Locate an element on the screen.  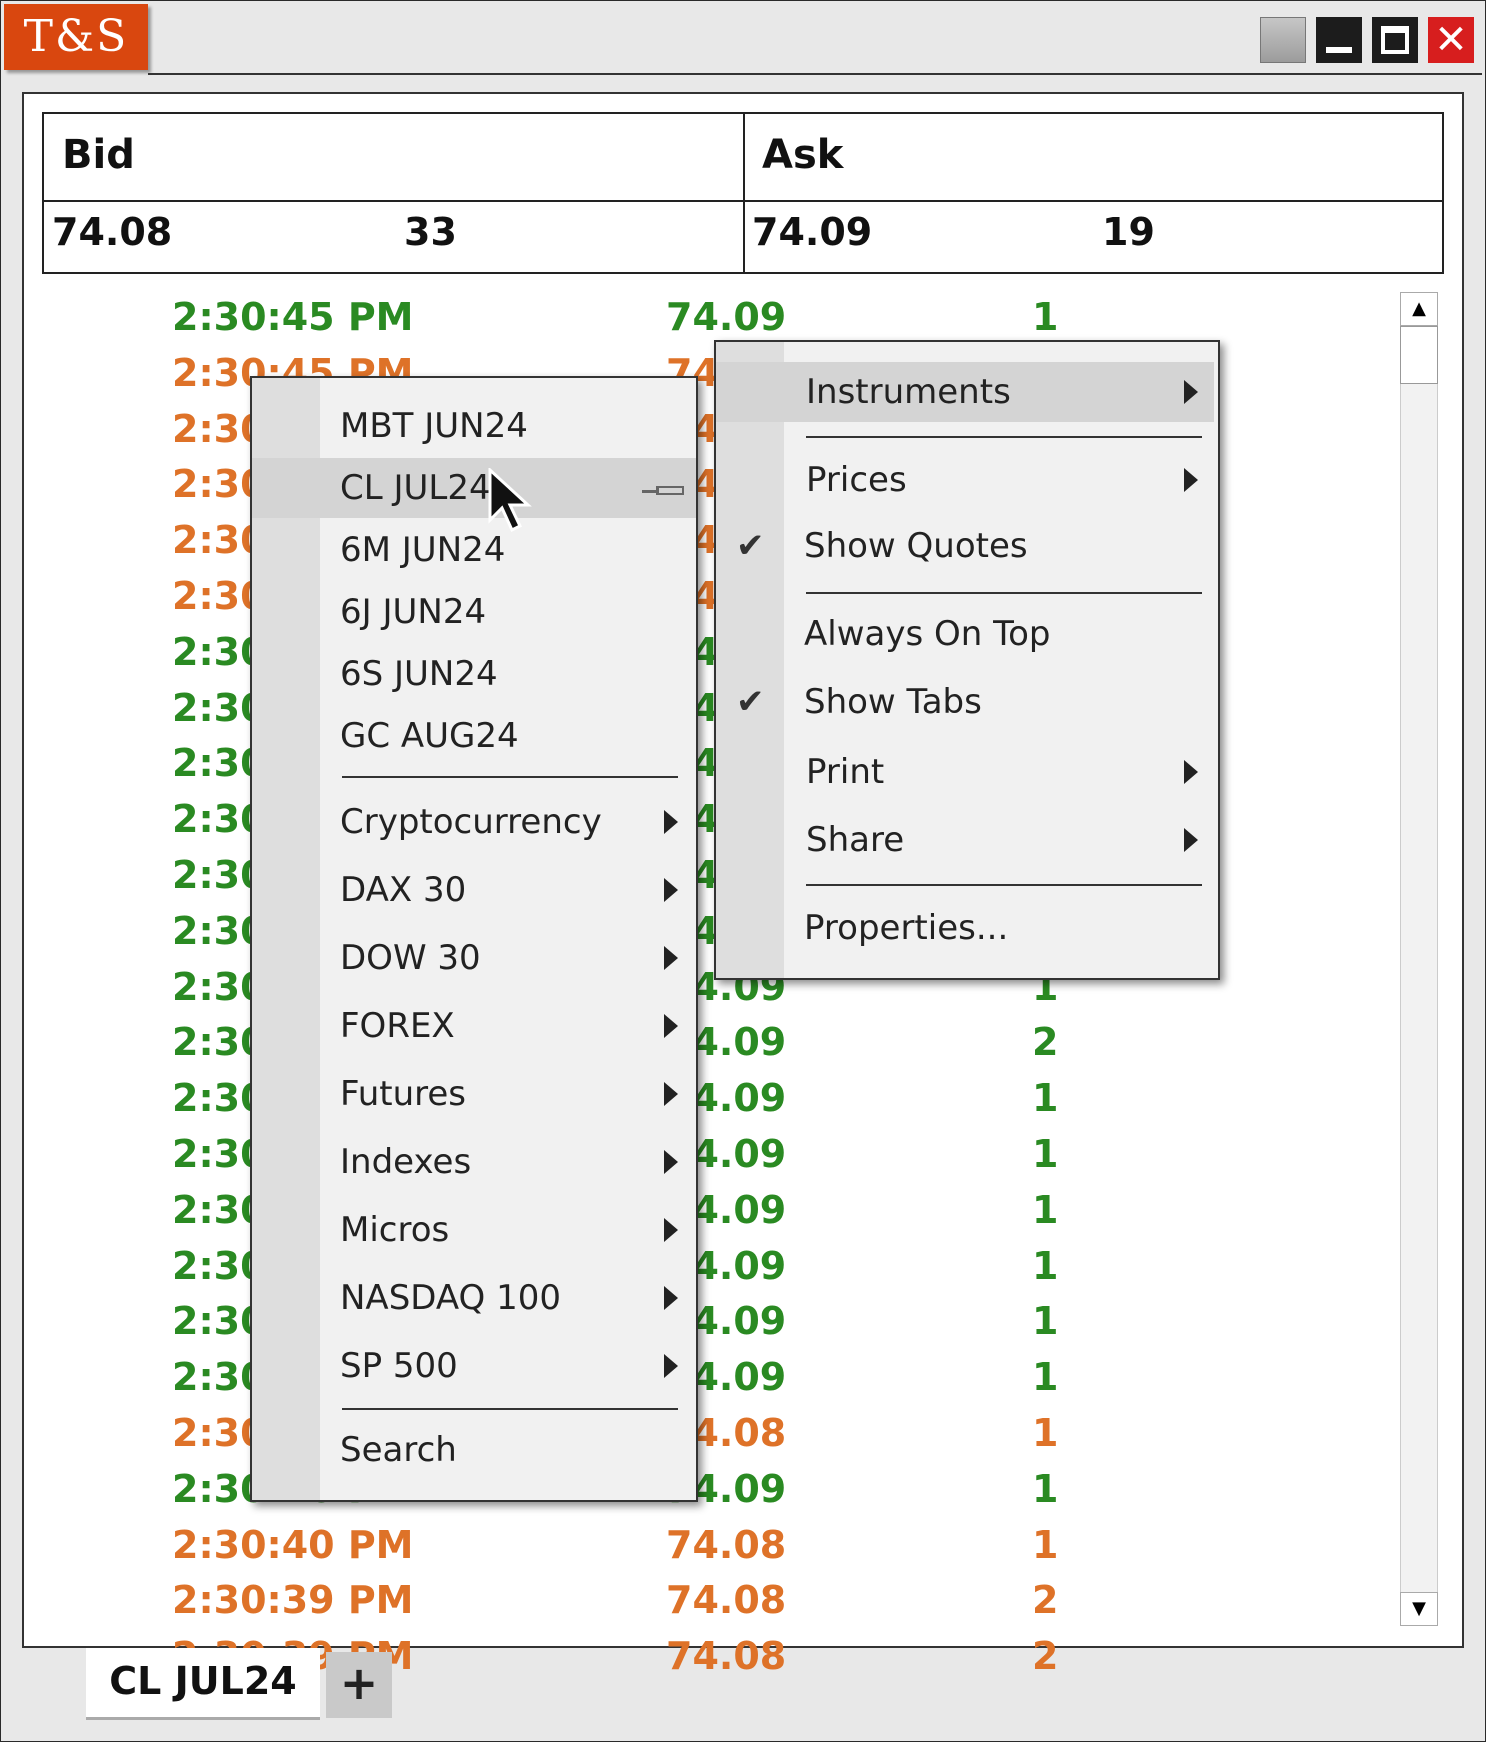
quote-box: Bid Ask 74.08 33 74.09 19 is located at coordinates (743, 193).